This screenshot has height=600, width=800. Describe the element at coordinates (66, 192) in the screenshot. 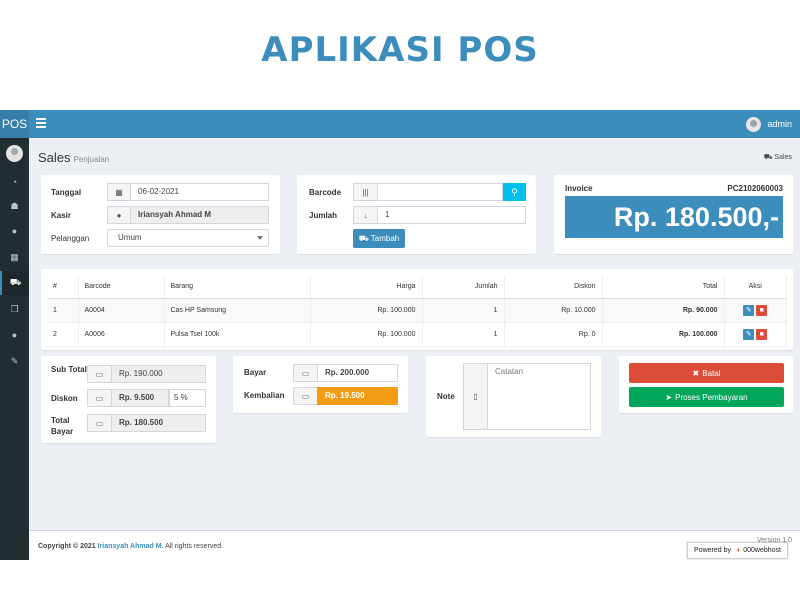

I see `tanggal-label: Tanggal` at that location.